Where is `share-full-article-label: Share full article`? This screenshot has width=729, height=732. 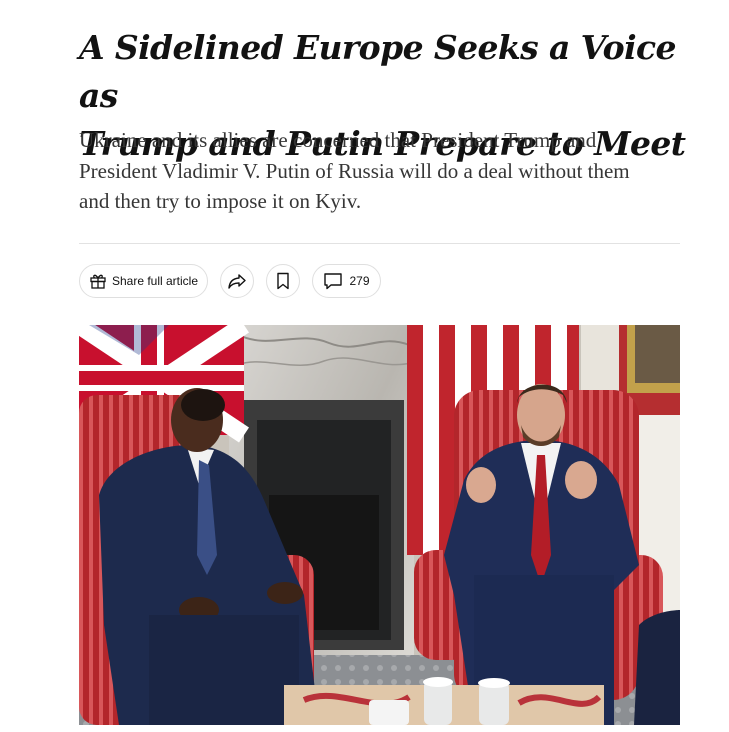 share-full-article-label: Share full article is located at coordinates (155, 281).